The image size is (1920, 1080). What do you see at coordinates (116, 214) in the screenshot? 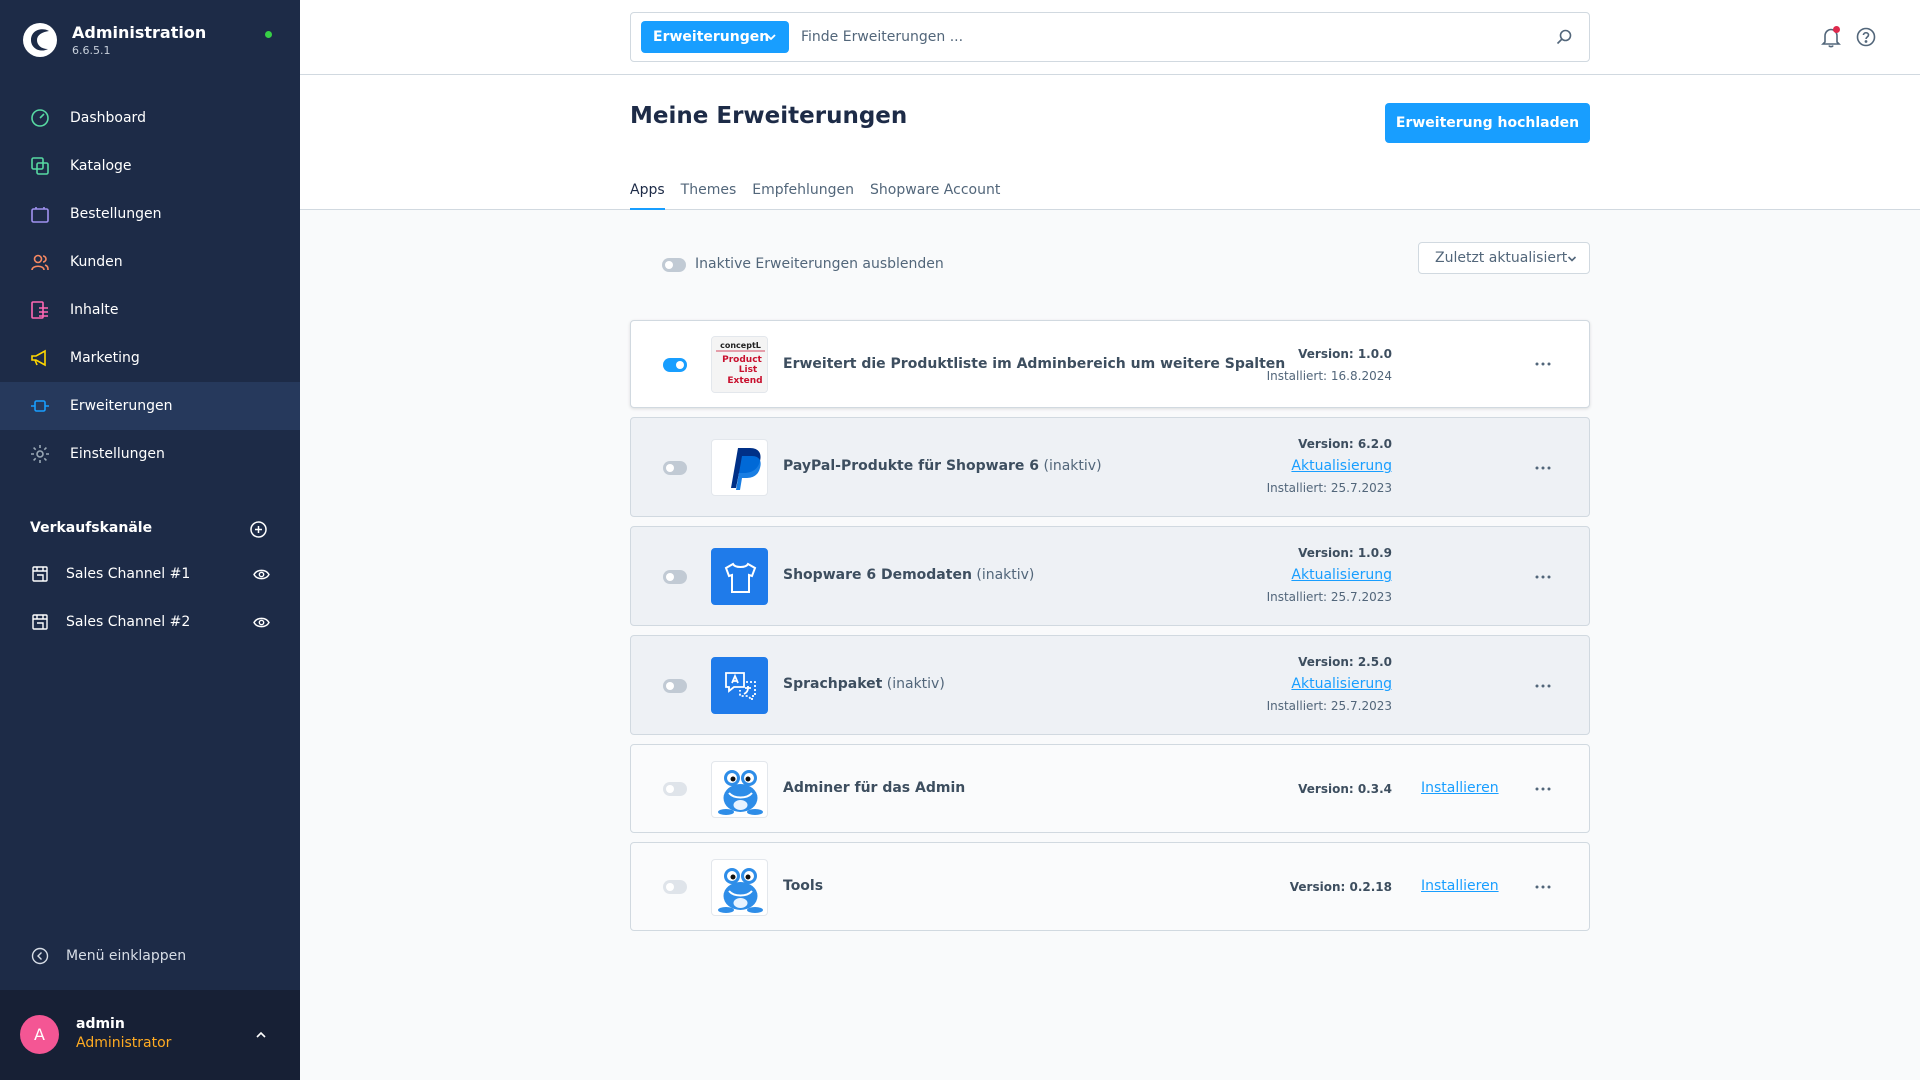
I see `nav-label-bestellungen: Bestellungen` at bounding box center [116, 214].